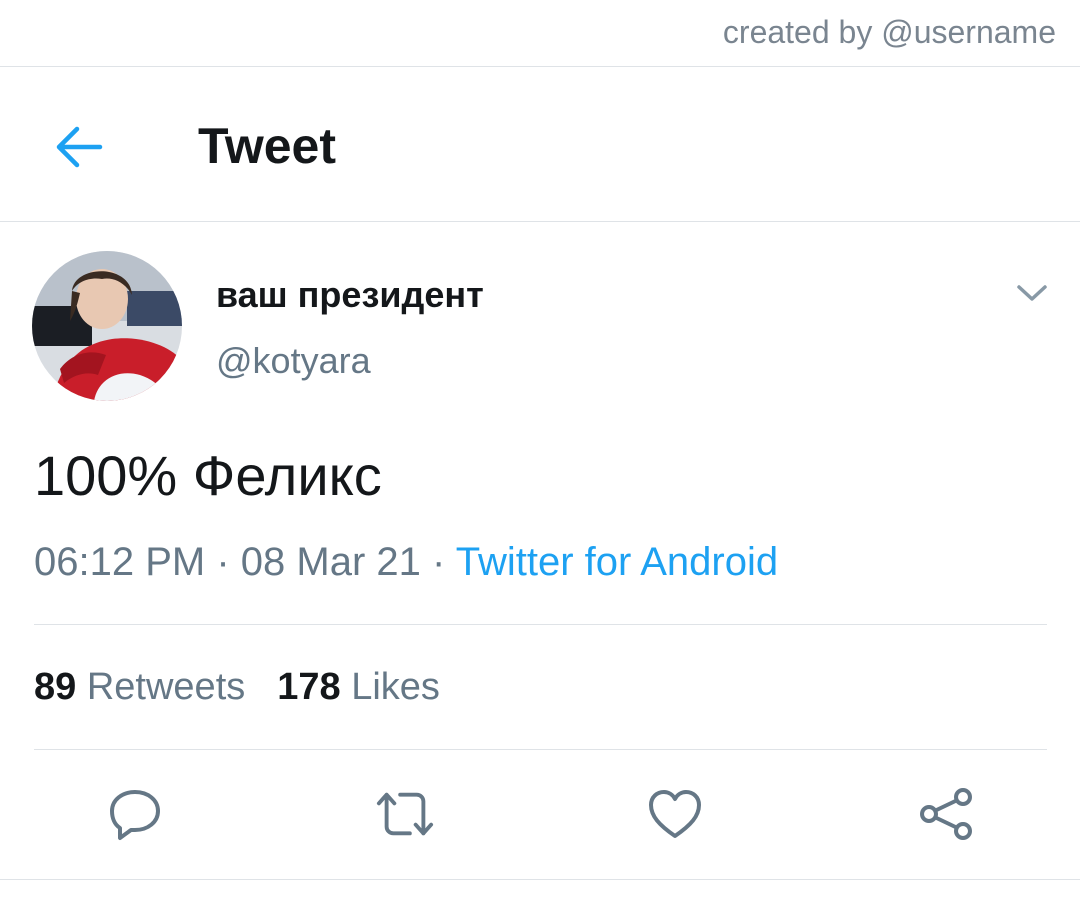 The height and width of the screenshot is (898, 1080). I want to click on arrow-left-icon, so click(79, 147).